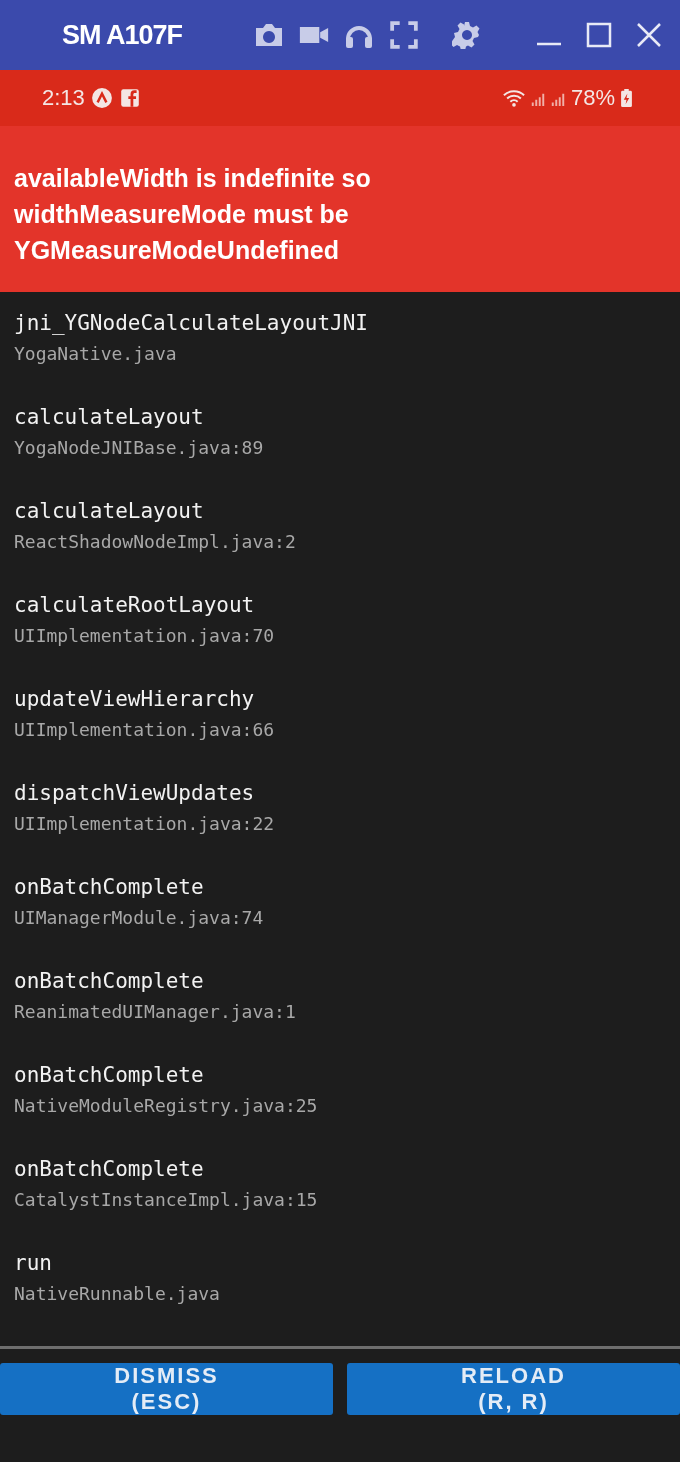 The height and width of the screenshot is (1462, 680). What do you see at coordinates (95, 354) in the screenshot?
I see `stack-frame-file: YogaNative.java` at bounding box center [95, 354].